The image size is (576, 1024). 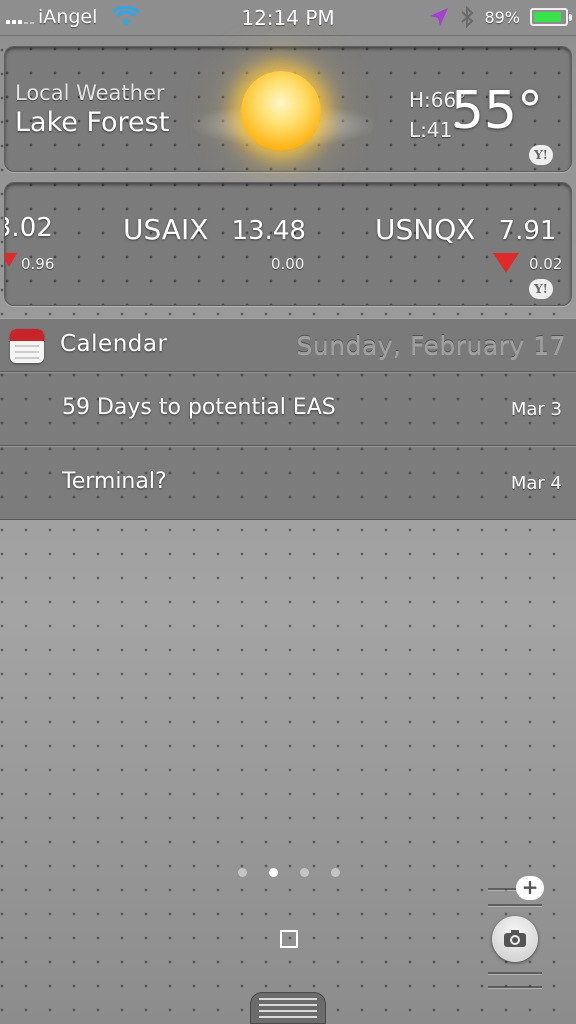 What do you see at coordinates (288, 483) in the screenshot?
I see `calendar-event: Terminal? Mar 4` at bounding box center [288, 483].